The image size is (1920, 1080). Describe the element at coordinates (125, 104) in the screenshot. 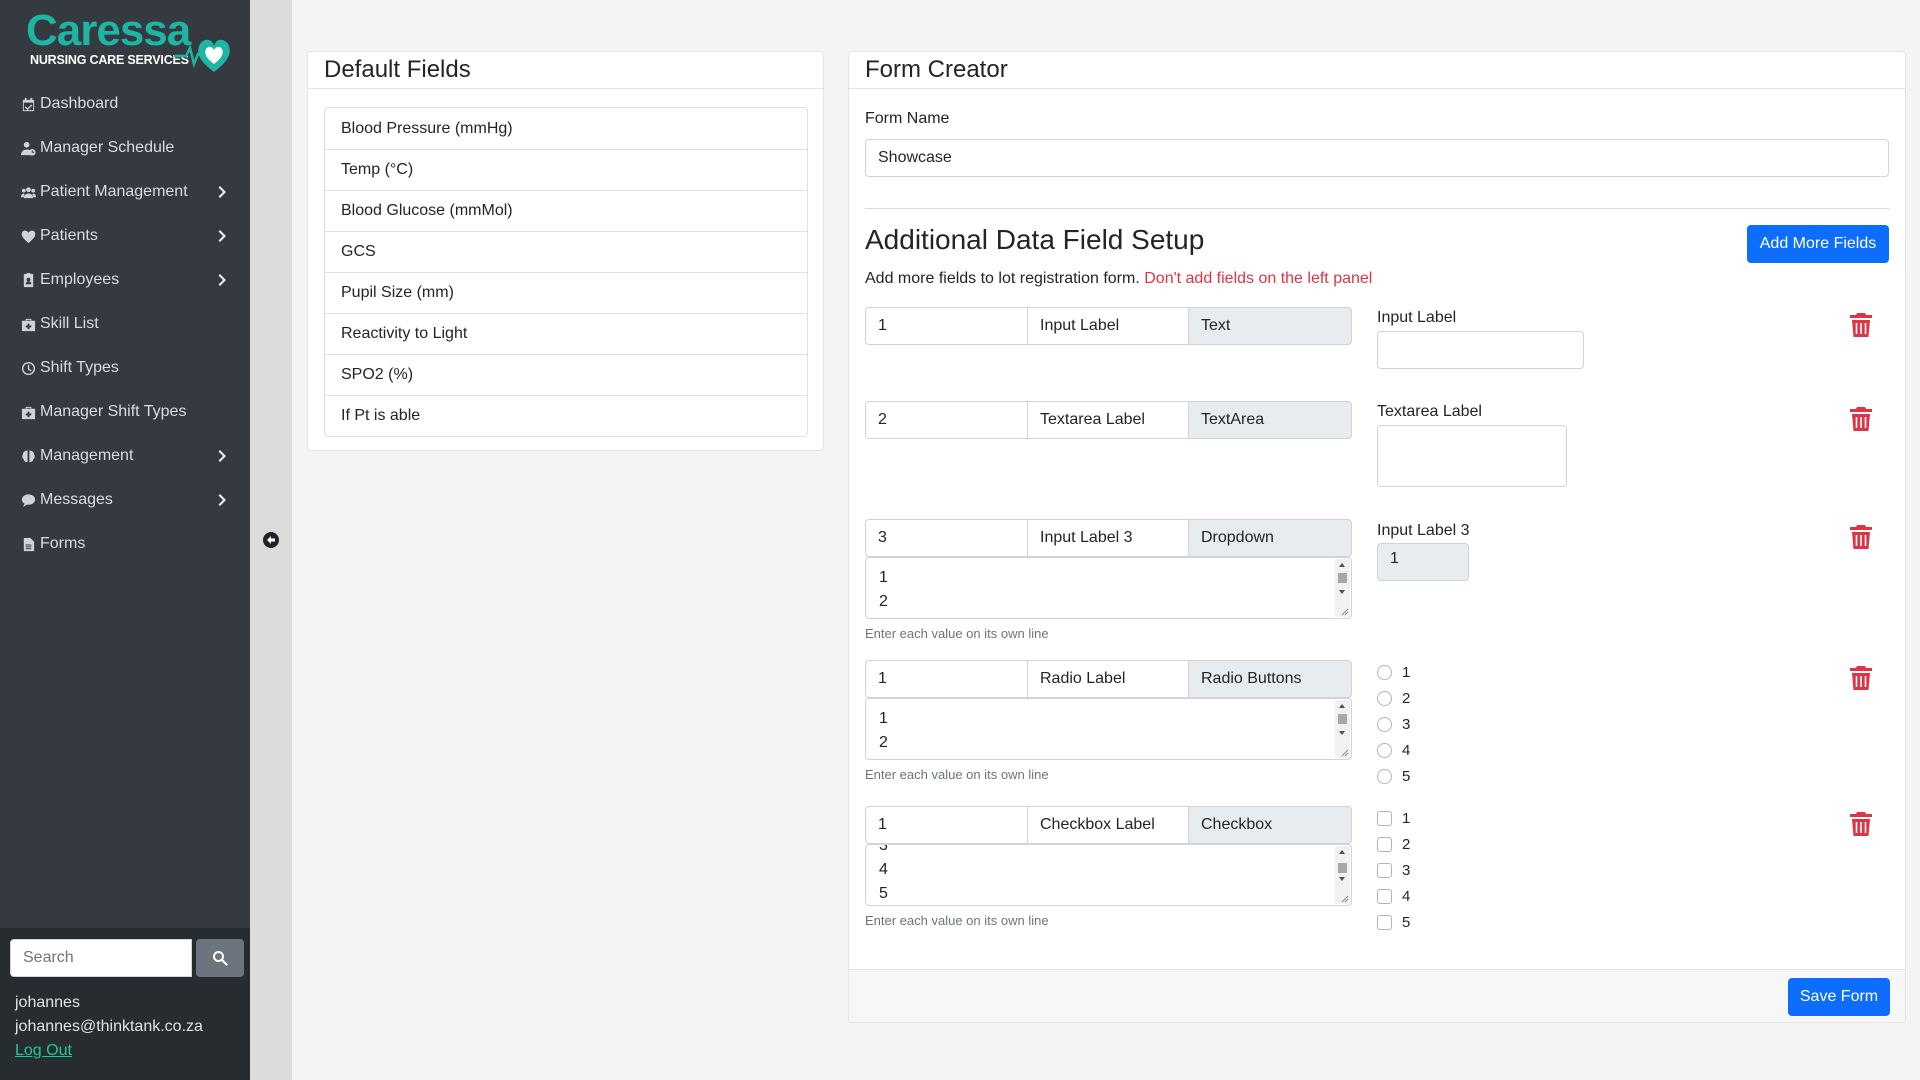

I see `sidebar-item-dashboard: Dashboard` at that location.